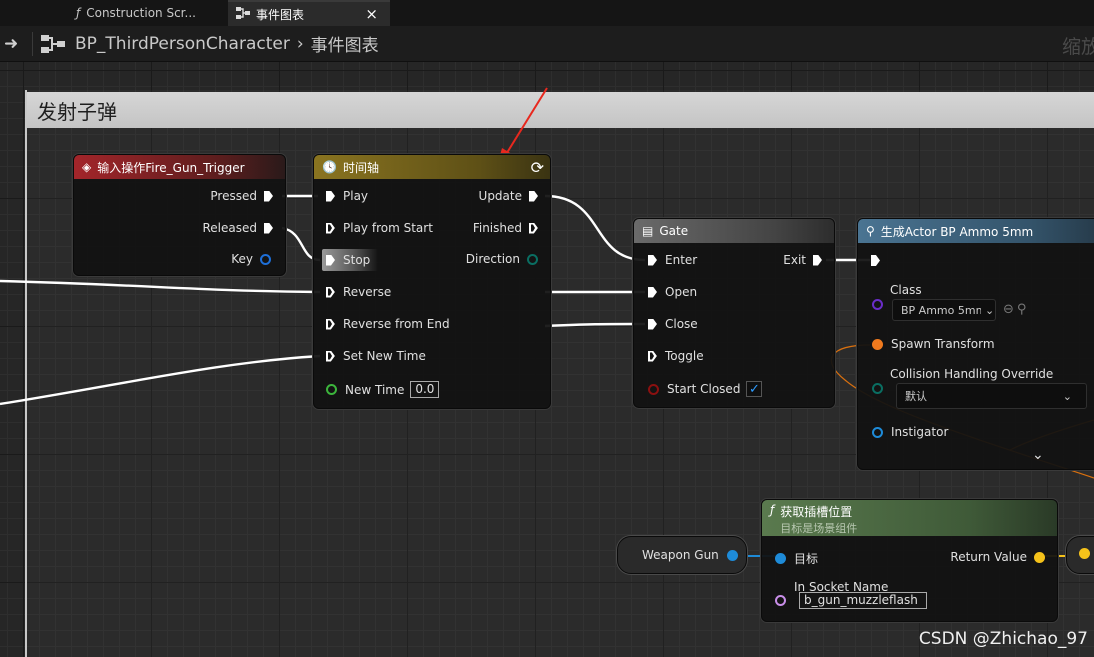  What do you see at coordinates (957, 231) in the screenshot?
I see `node-title: 生成Actor BP Ammo 5mm` at bounding box center [957, 231].